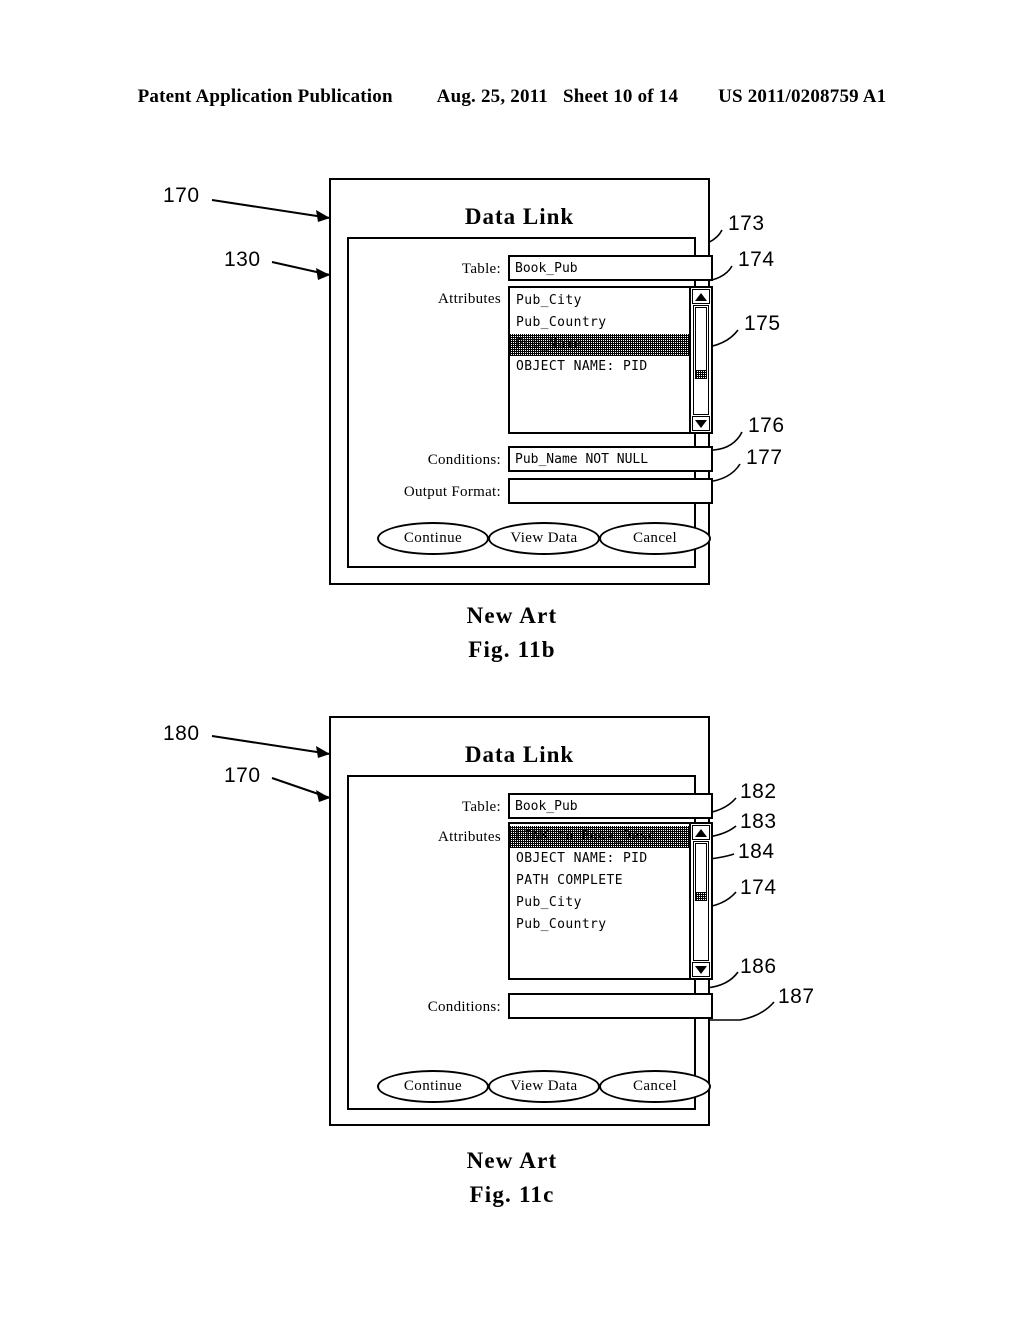 This screenshot has height=1320, width=1024. What do you see at coordinates (181, 733) in the screenshot?
I see `reference-number-180: 180` at bounding box center [181, 733].